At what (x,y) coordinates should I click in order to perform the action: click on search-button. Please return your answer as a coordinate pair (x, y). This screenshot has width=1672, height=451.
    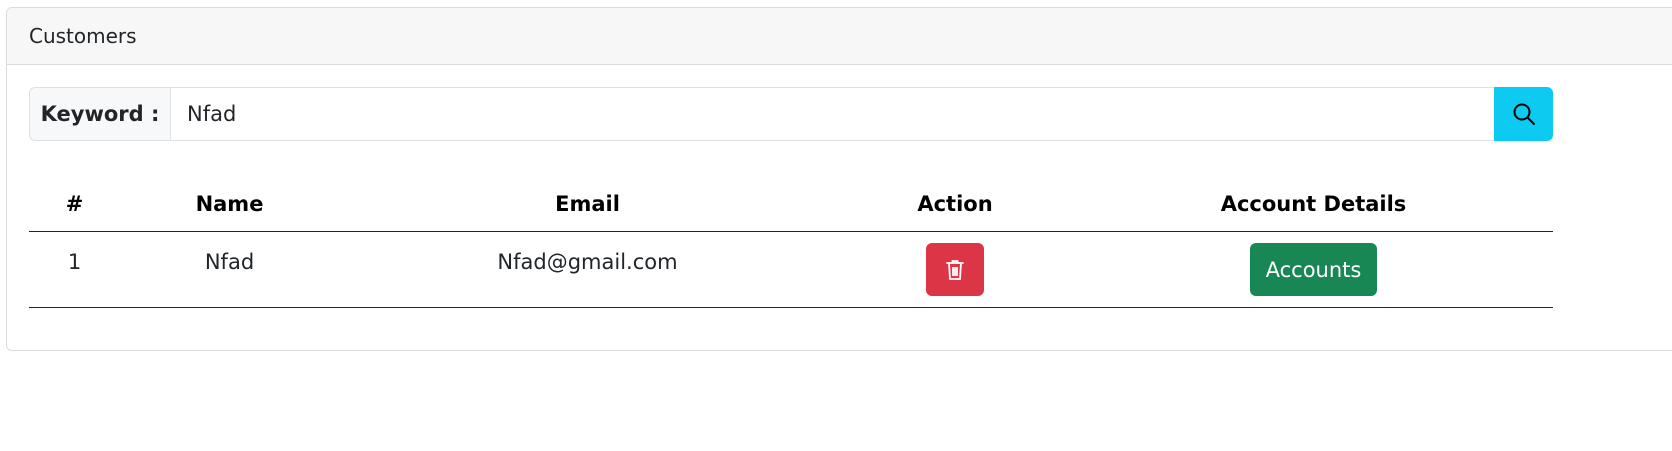
    Looking at the image, I should click on (1523, 114).